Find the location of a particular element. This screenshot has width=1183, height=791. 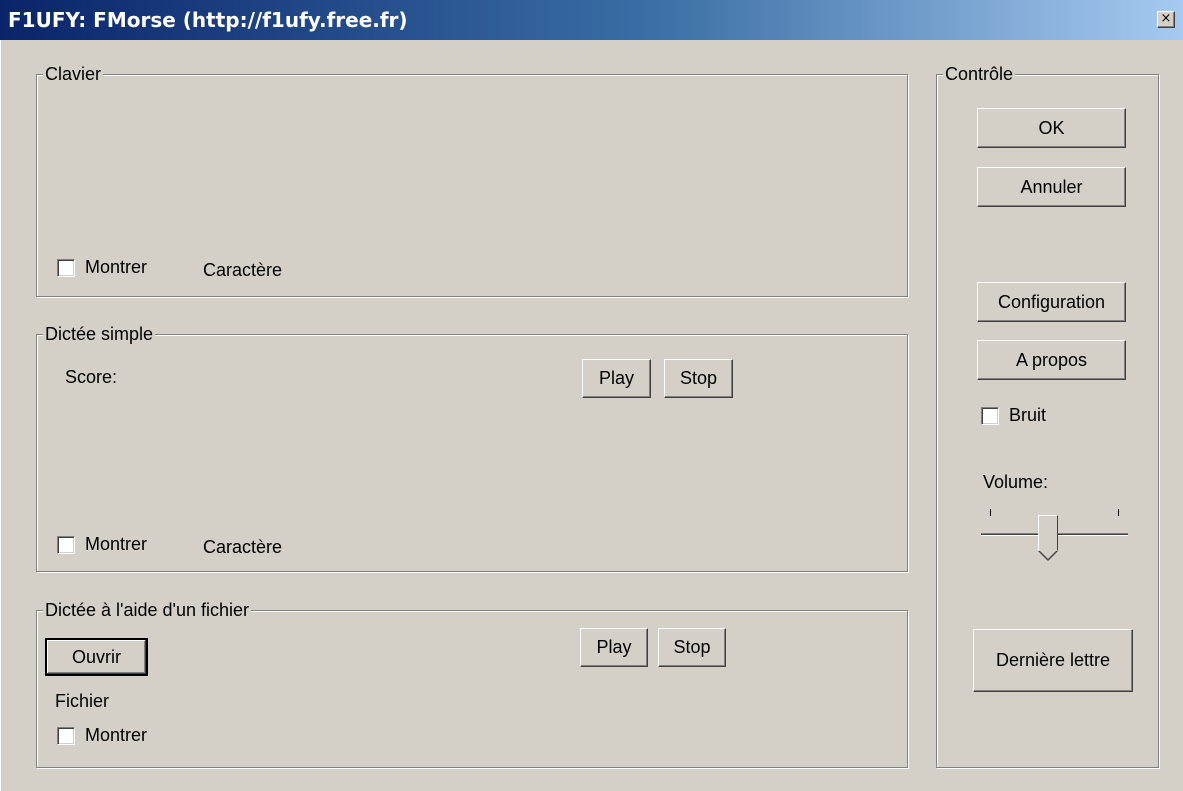

slider-tick-max is located at coordinates (1118, 512).